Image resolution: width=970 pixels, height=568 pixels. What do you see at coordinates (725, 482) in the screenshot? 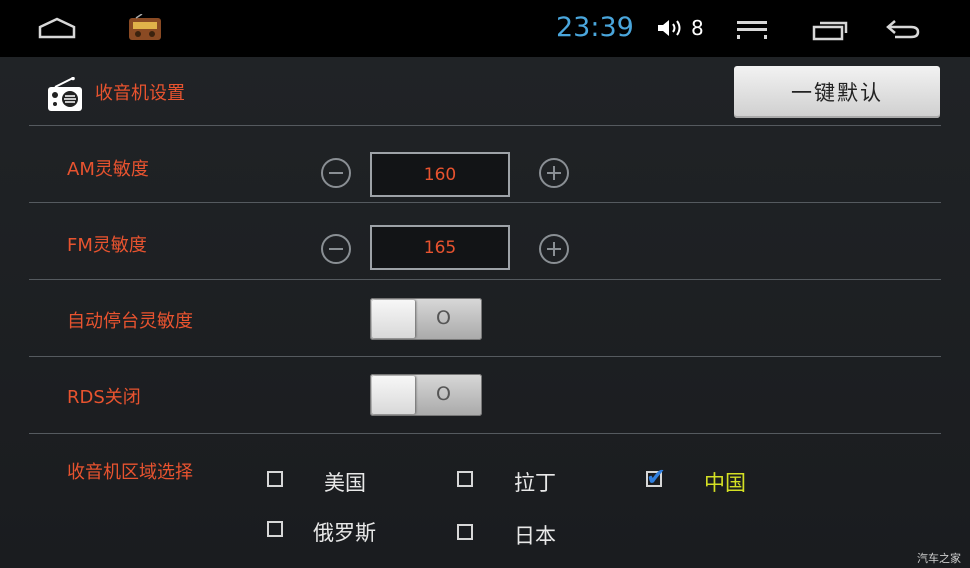
I see `region-china-label: 中国` at bounding box center [725, 482].